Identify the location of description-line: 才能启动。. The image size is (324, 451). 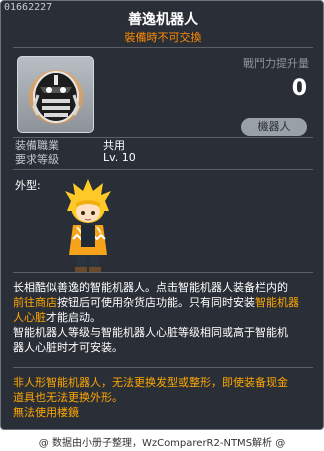
(73, 317).